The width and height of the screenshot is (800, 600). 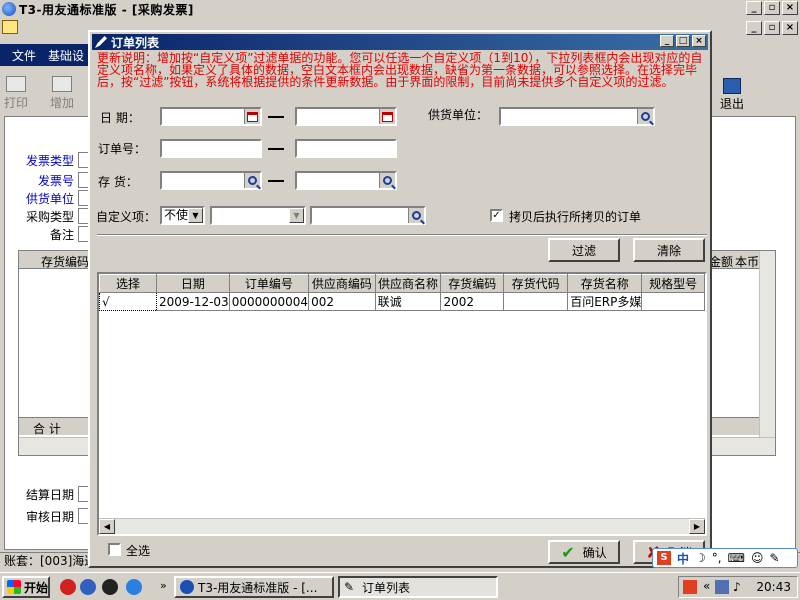 I want to click on dialog-maximize-button: □, so click(x=683, y=41).